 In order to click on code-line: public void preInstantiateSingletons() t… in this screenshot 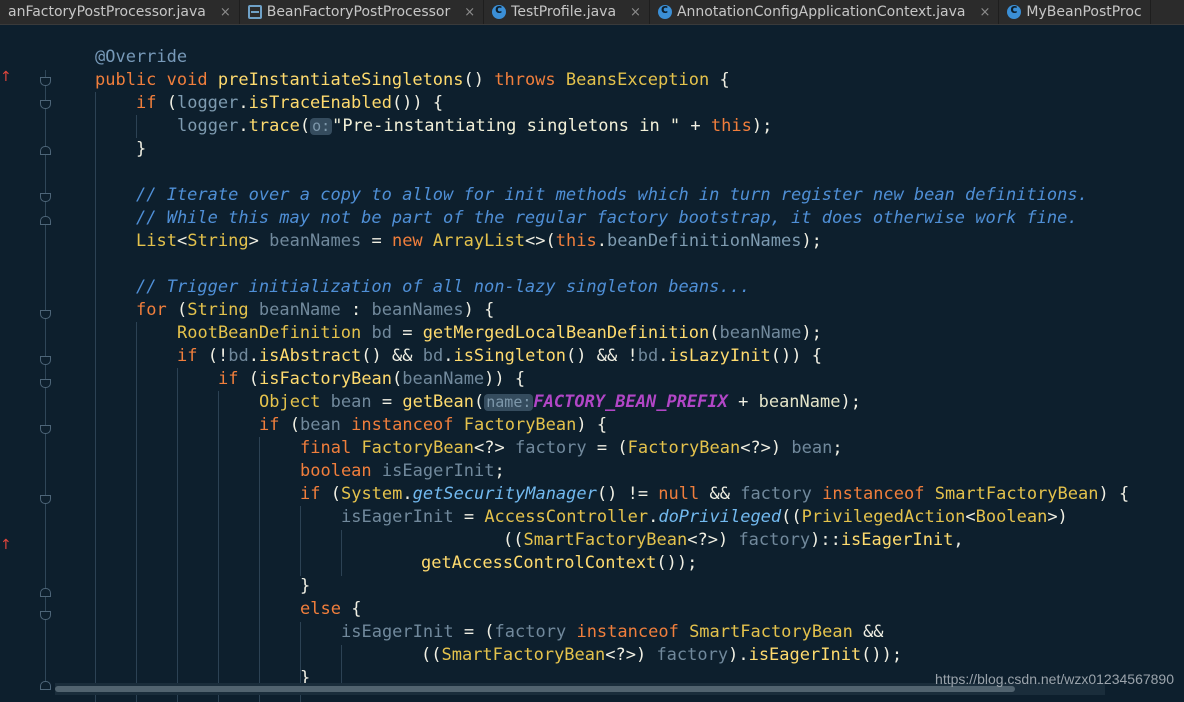, I will do `click(412, 80)`.